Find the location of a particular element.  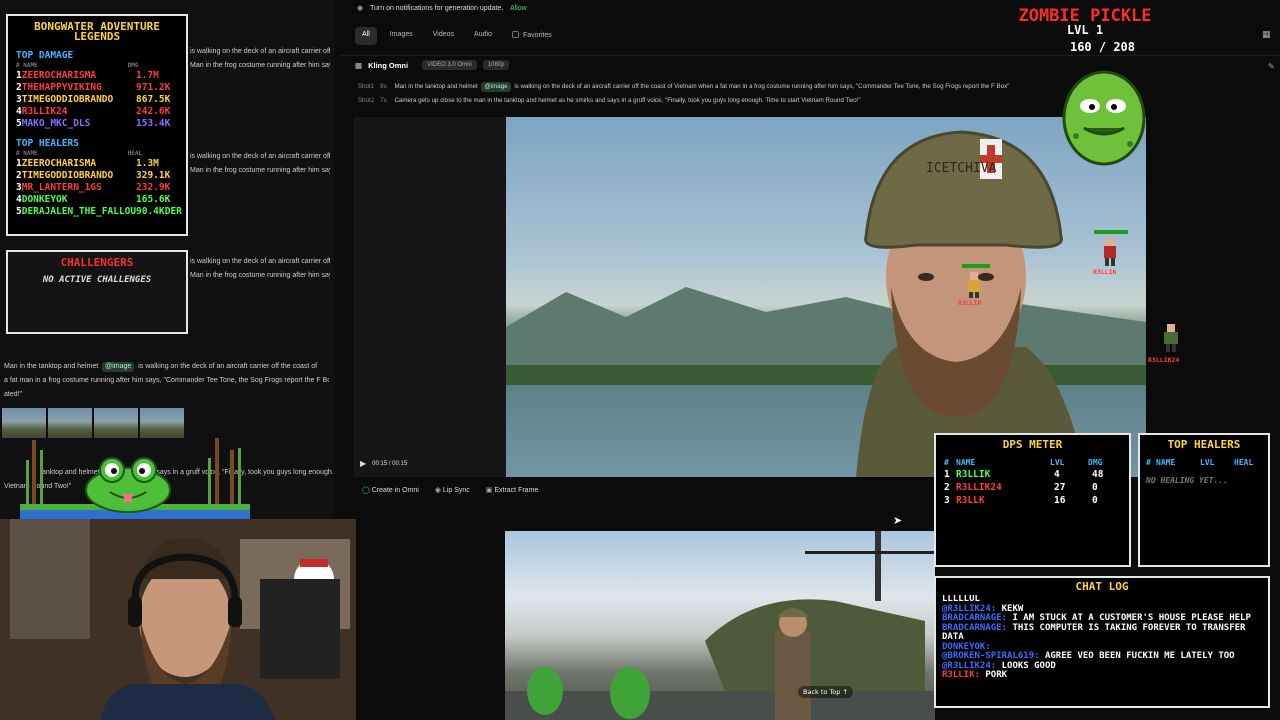

tab-videos: Videos is located at coordinates (443, 36).